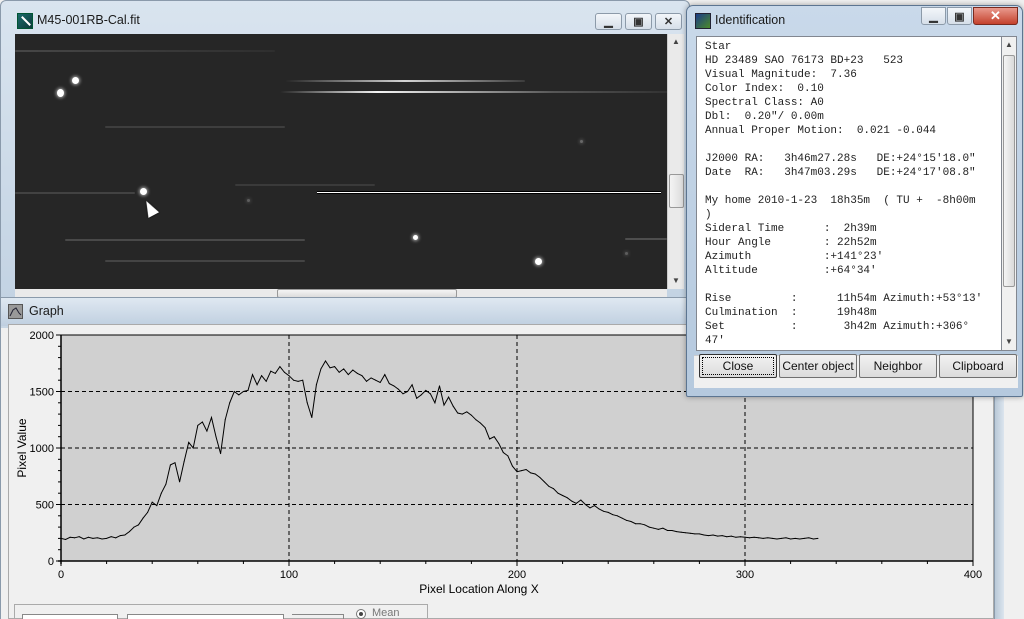 This screenshot has height=619, width=1024. What do you see at coordinates (345, 18) in the screenshot?
I see `image-window-titlebar: M45-001RB-Cal.fit ▁ ▣ ✕` at bounding box center [345, 18].